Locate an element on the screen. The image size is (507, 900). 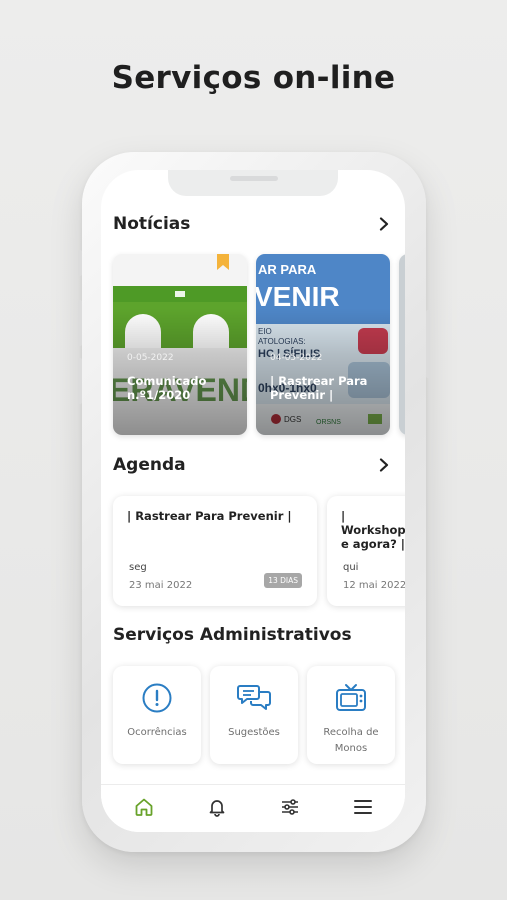
news-card: ERAVEND 0-05-2022 Comunicado n.º1/2020 is located at coordinates (180, 344).